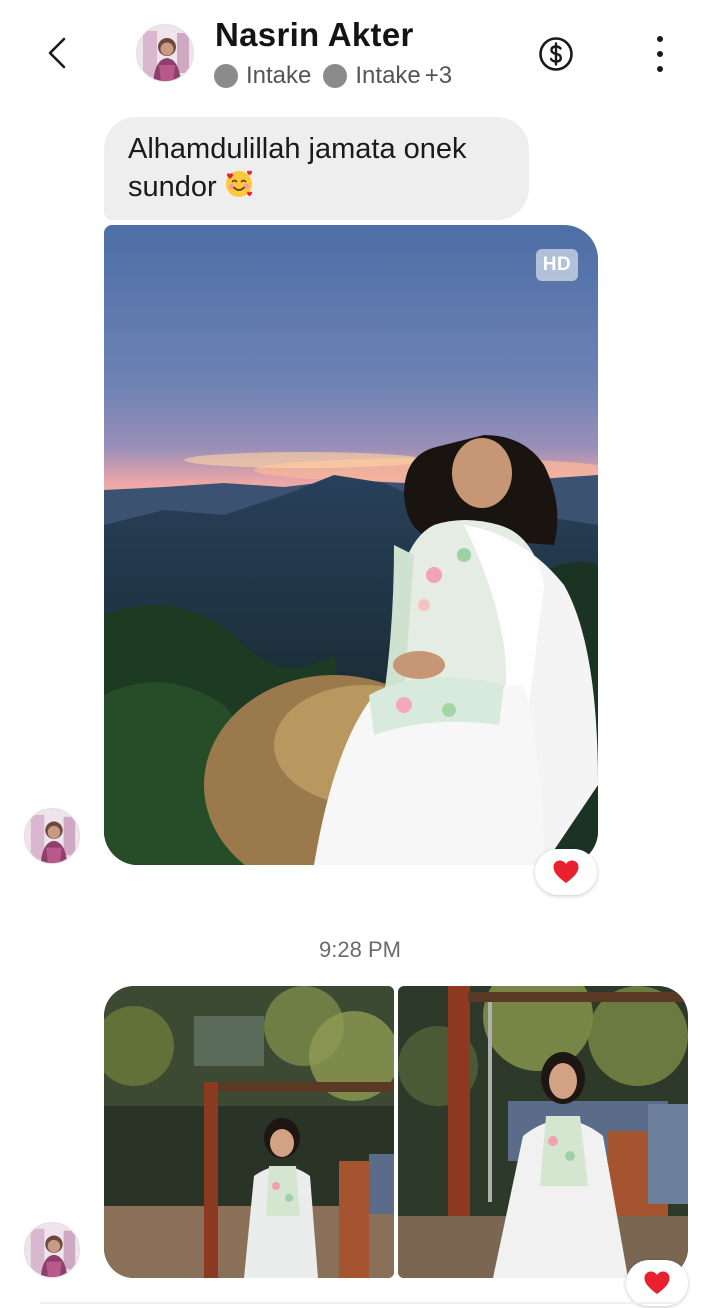 The image size is (720, 1308). Describe the element at coordinates (360, 1303) in the screenshot. I see `divider` at that location.